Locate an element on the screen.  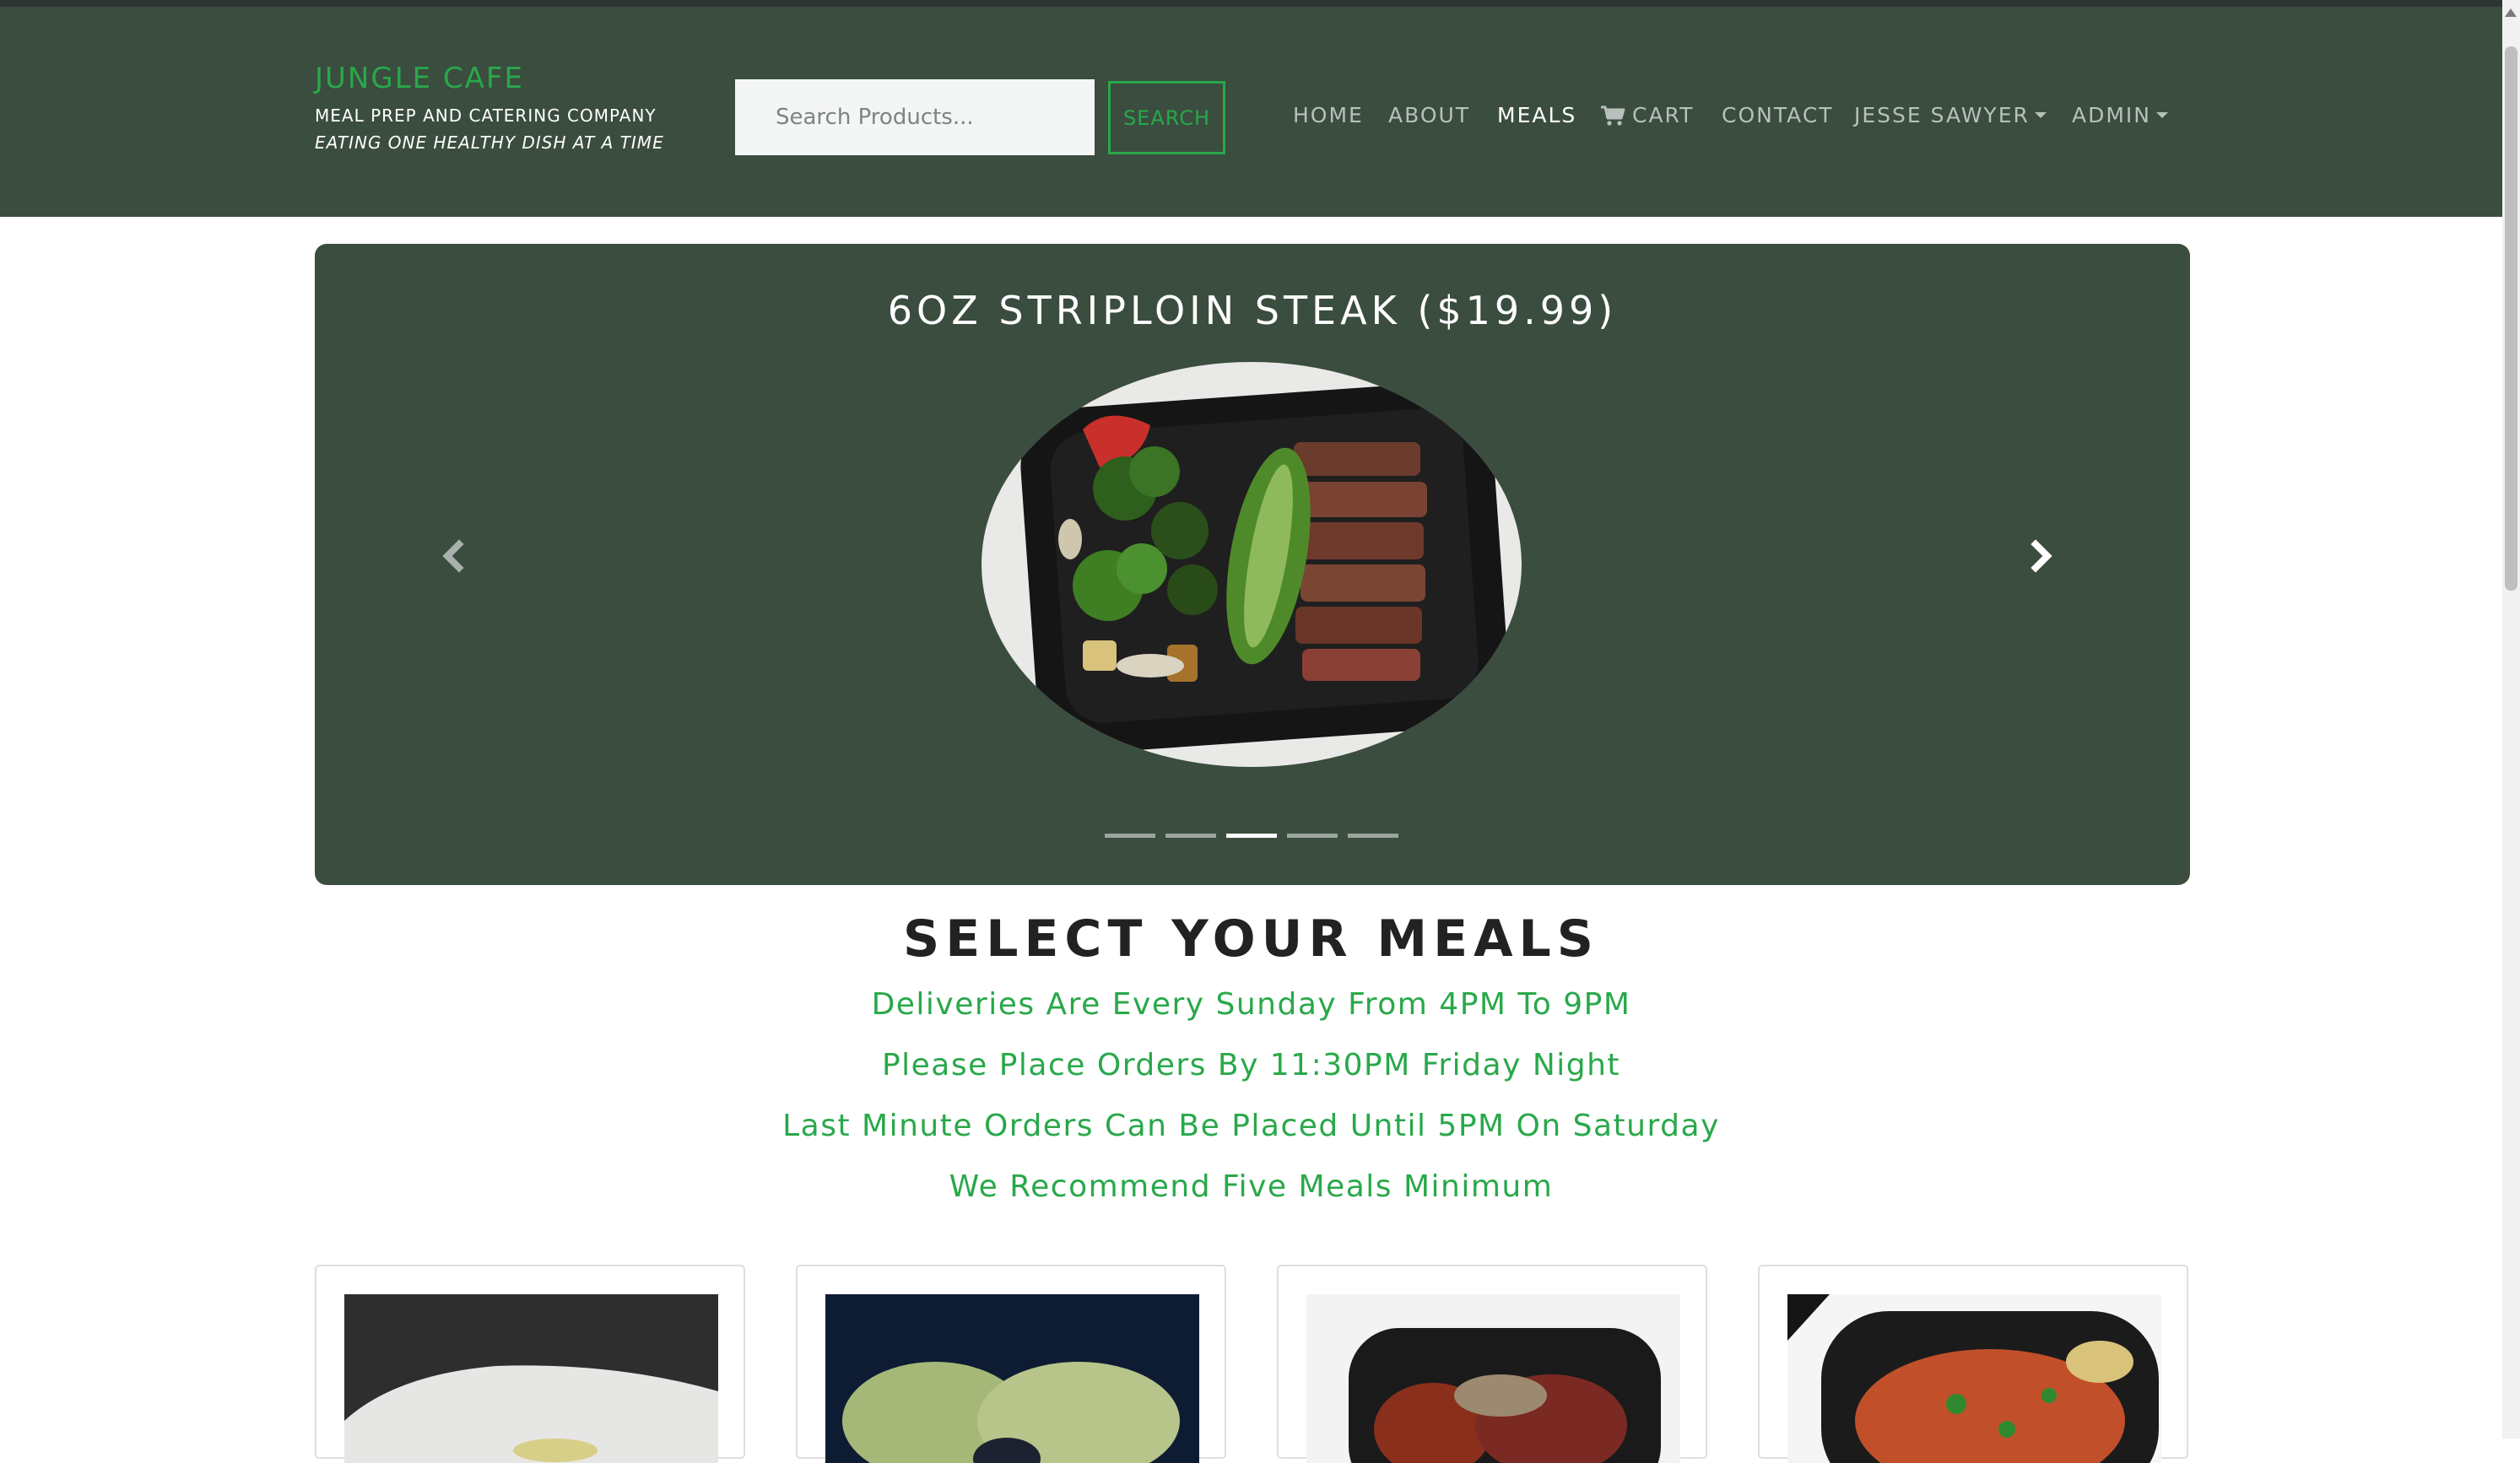
brand-title: JUNGLE CAFE is located at coordinates (489, 78).